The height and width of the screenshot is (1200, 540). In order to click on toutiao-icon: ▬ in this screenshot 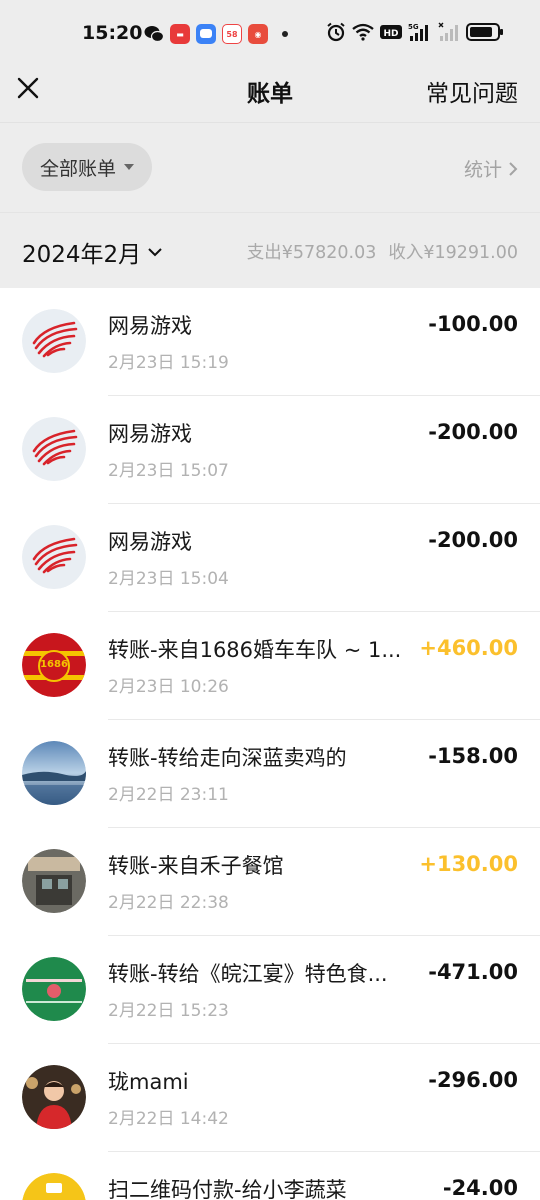, I will do `click(180, 34)`.